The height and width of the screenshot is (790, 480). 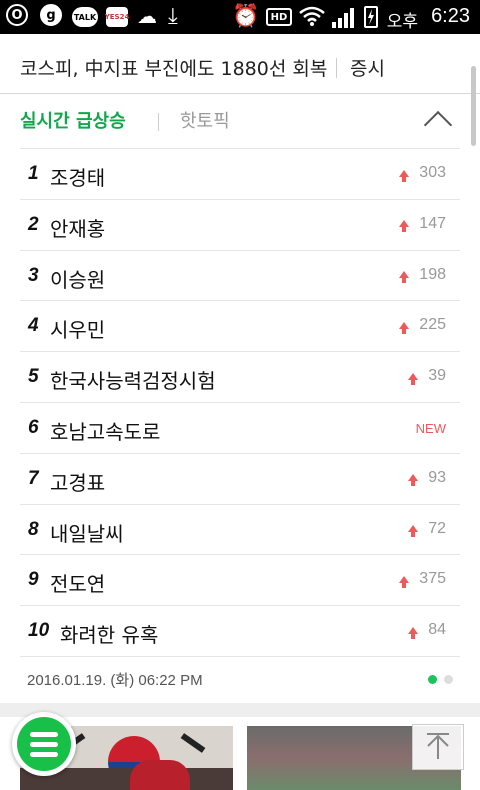 What do you see at coordinates (438, 125) in the screenshot?
I see `collapse-chevron-icon` at bounding box center [438, 125].